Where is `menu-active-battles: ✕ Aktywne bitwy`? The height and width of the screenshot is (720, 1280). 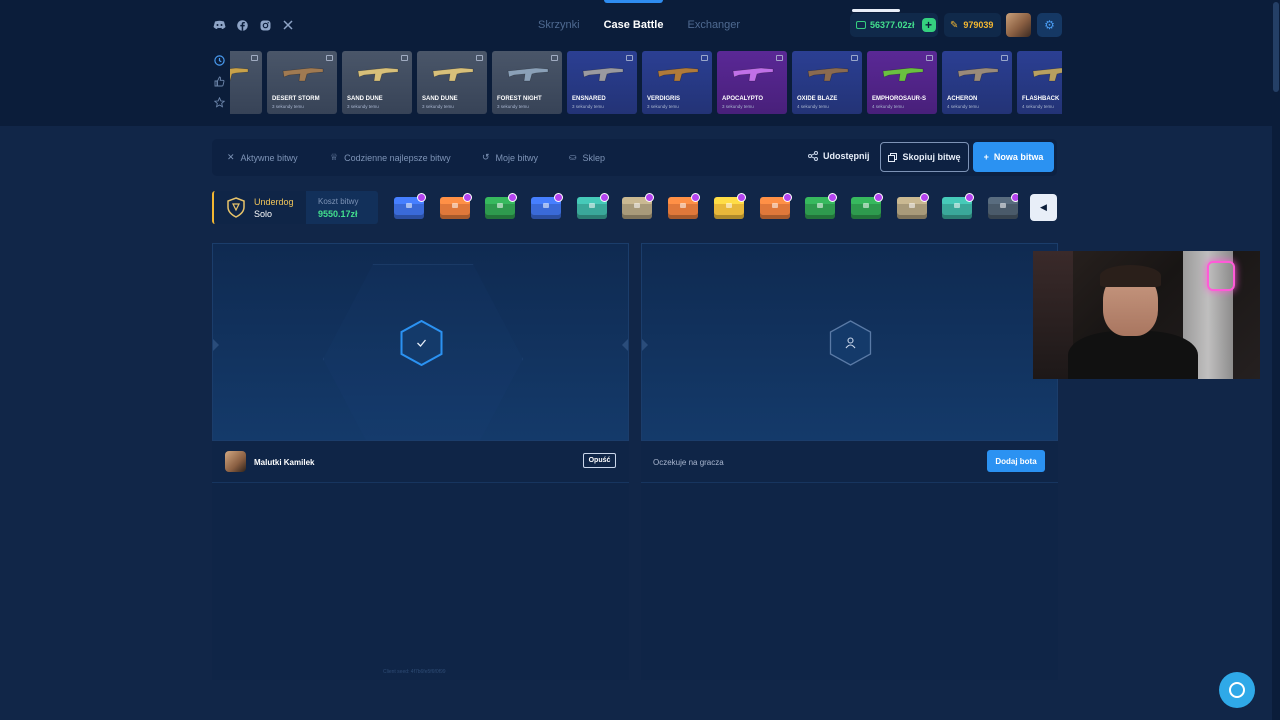 menu-active-battles: ✕ Aktywne bitwy is located at coordinates (262, 157).